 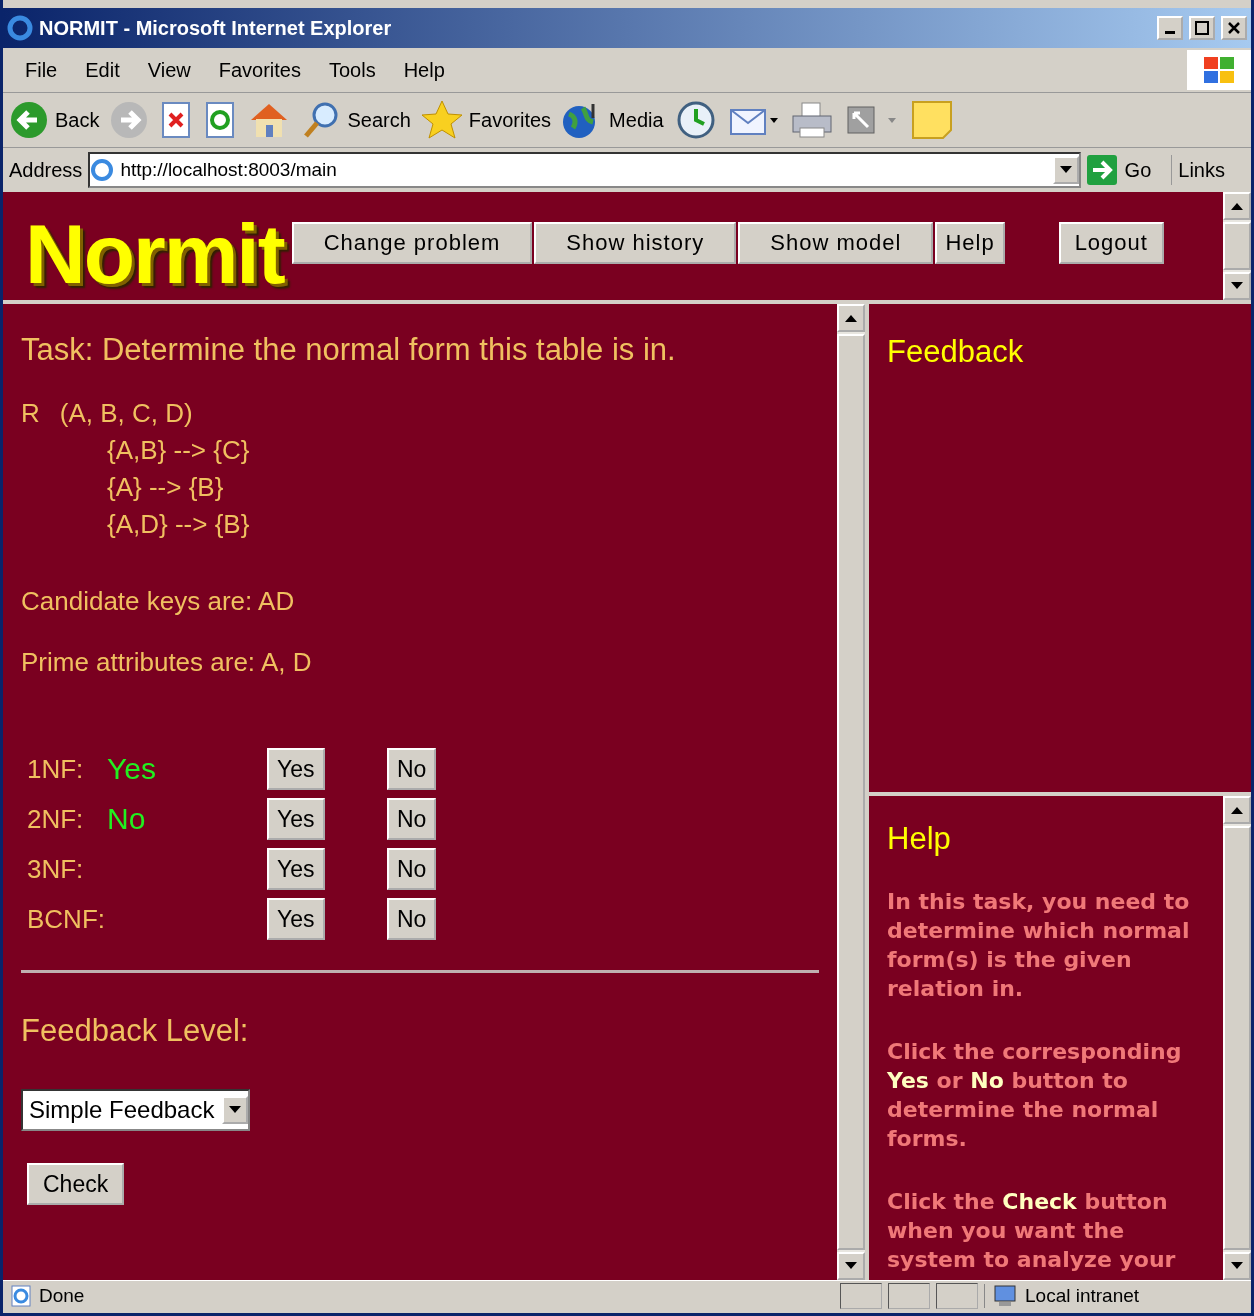 What do you see at coordinates (836, 243) in the screenshot?
I see `nav-button: Show model` at bounding box center [836, 243].